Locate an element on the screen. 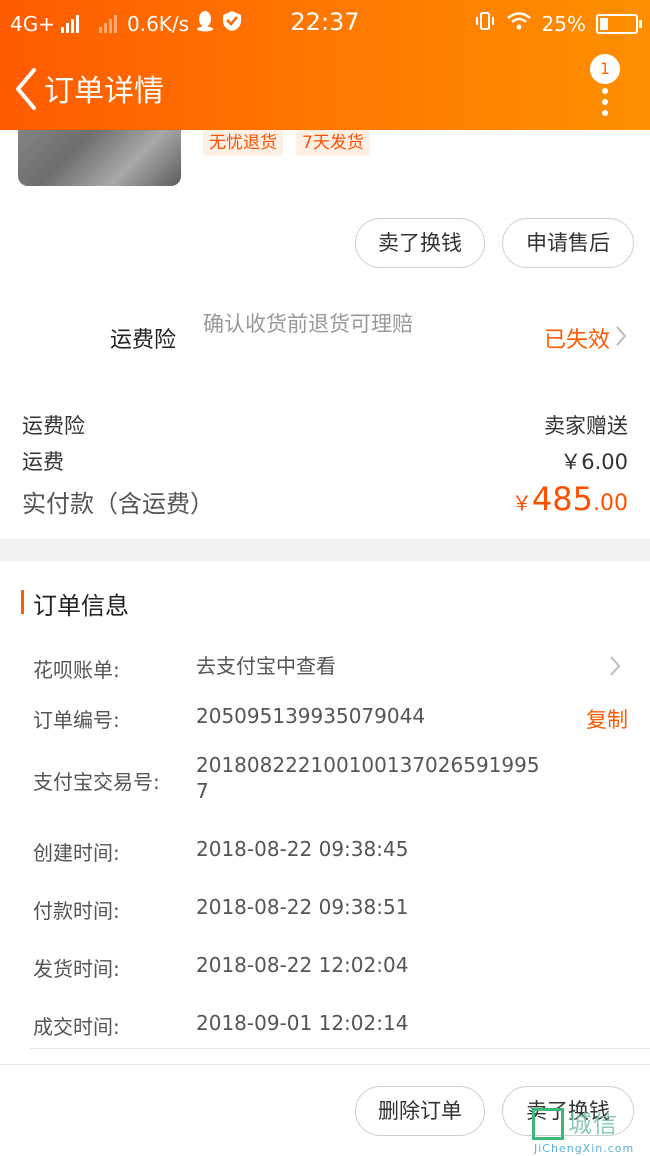 This screenshot has height=1156, width=650. total-decimal: .00 is located at coordinates (610, 503).